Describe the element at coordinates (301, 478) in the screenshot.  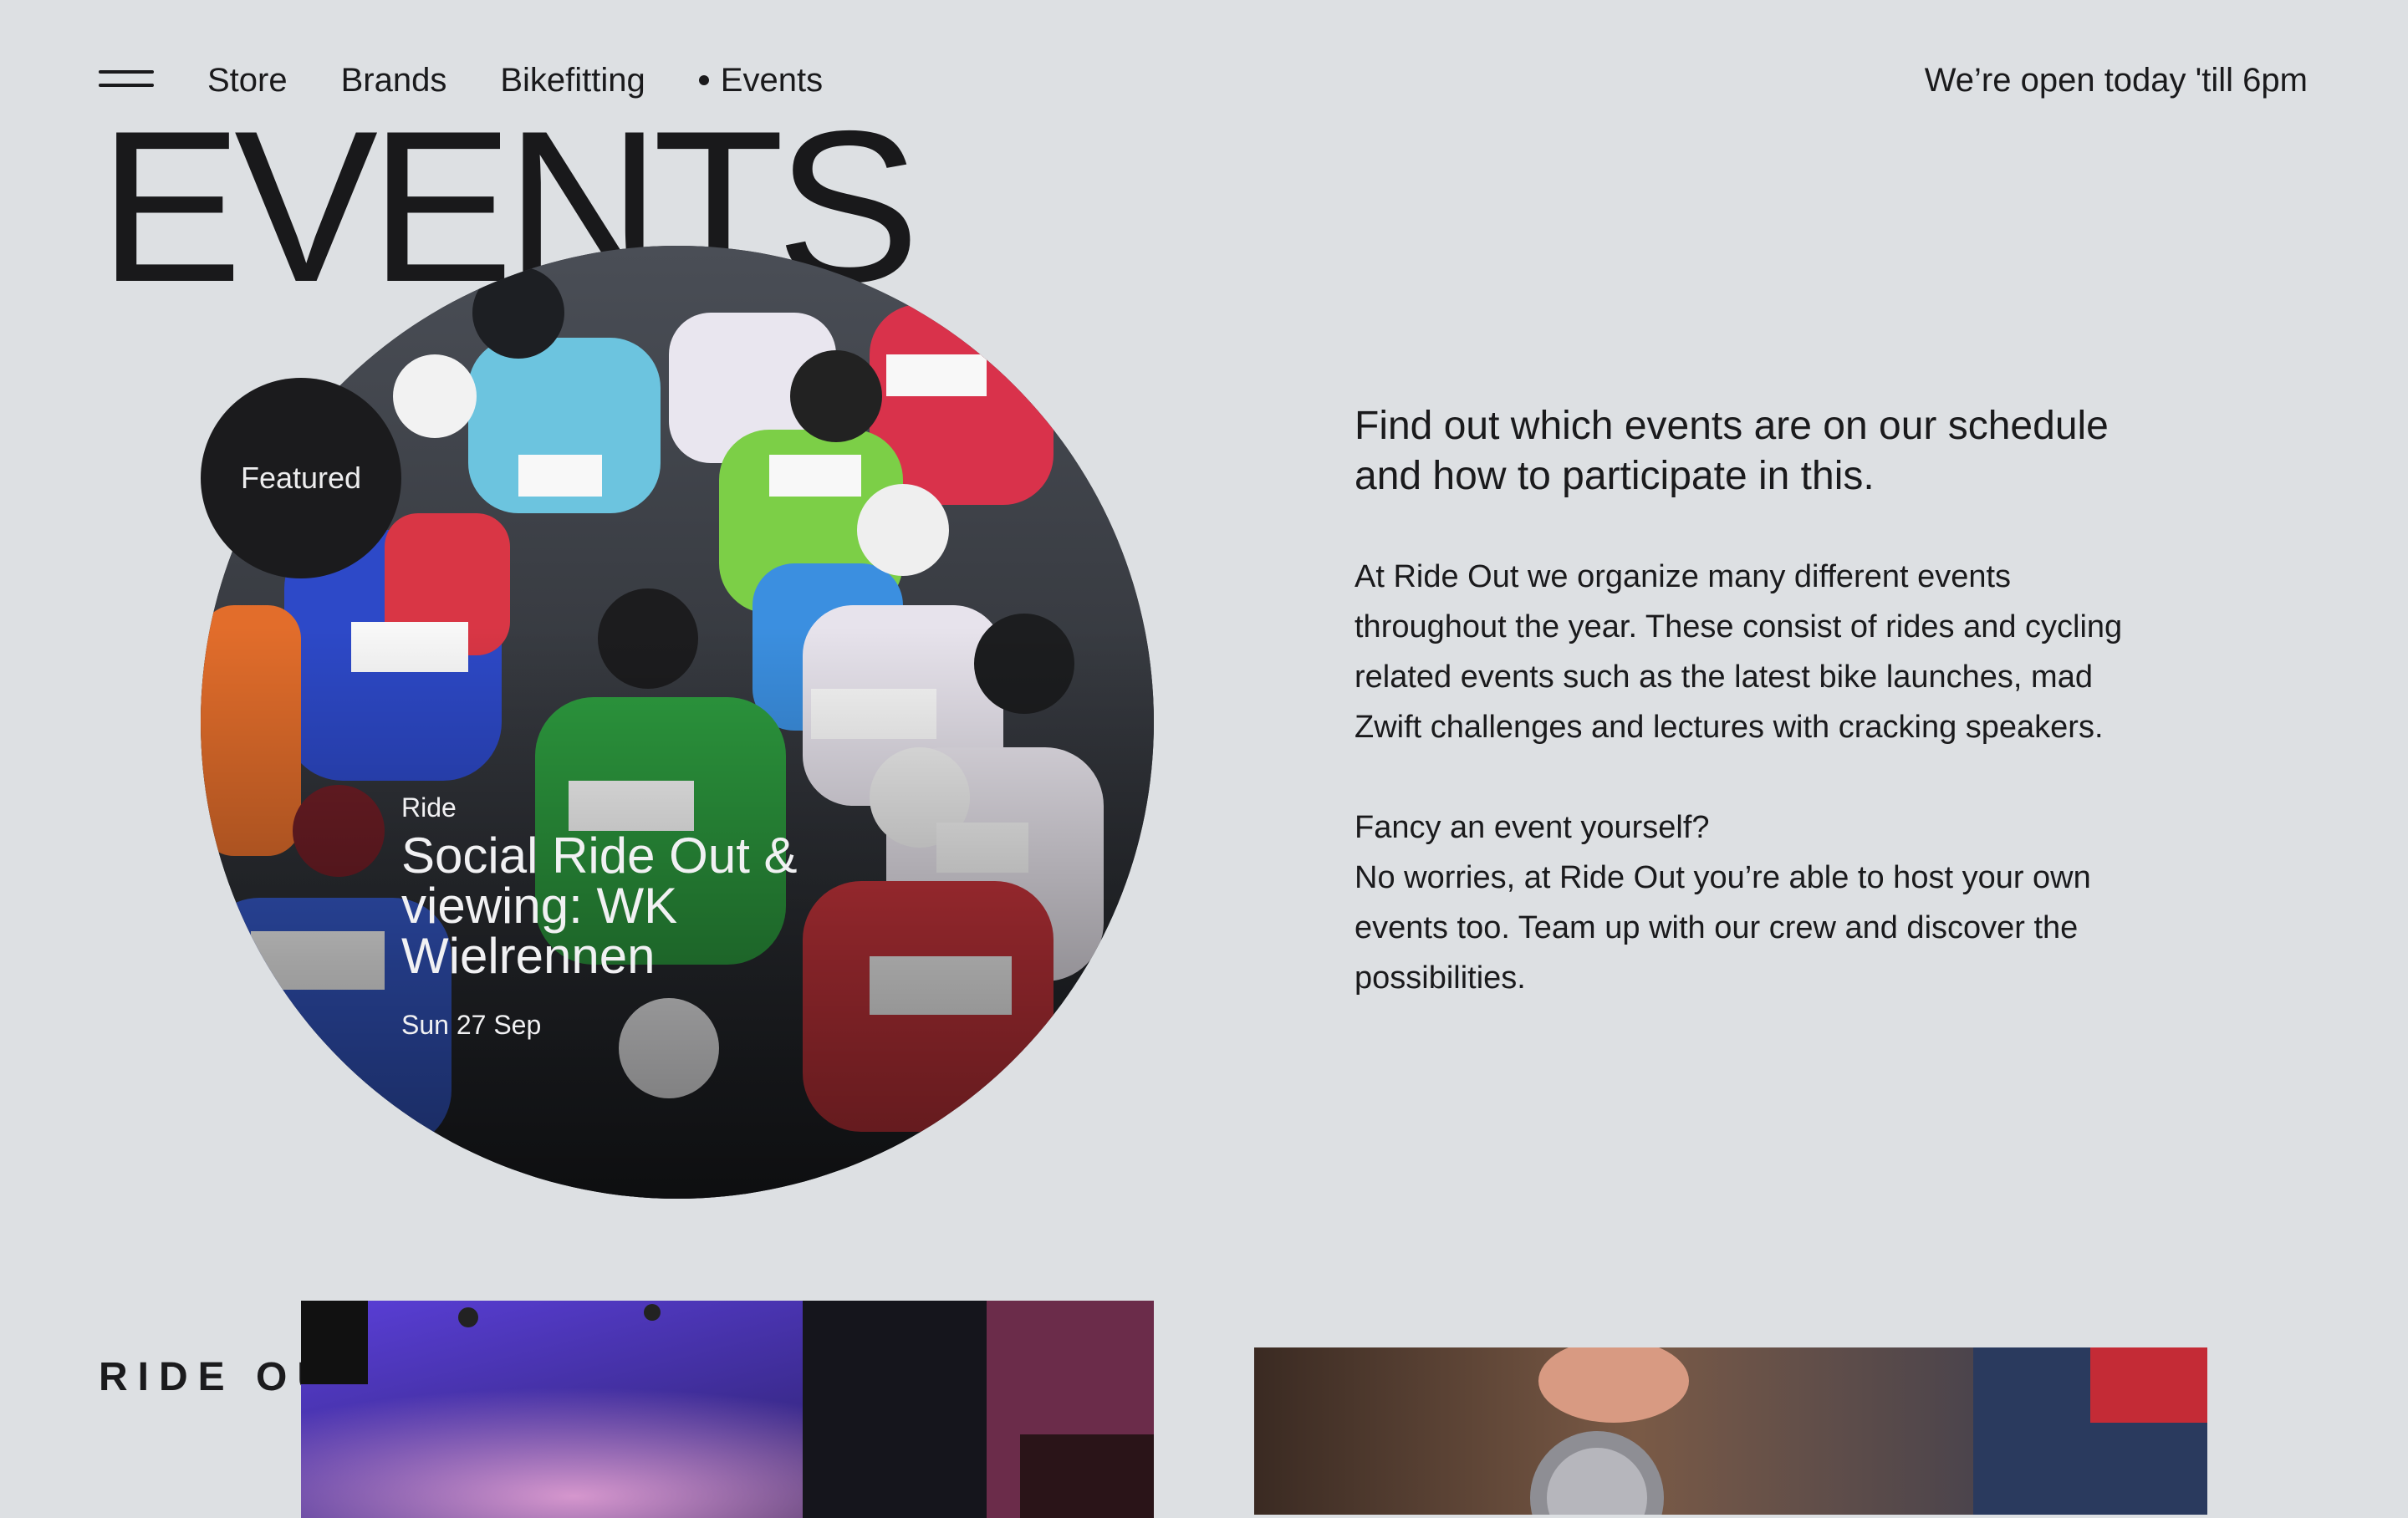
I see `featured-badge: Featured` at that location.